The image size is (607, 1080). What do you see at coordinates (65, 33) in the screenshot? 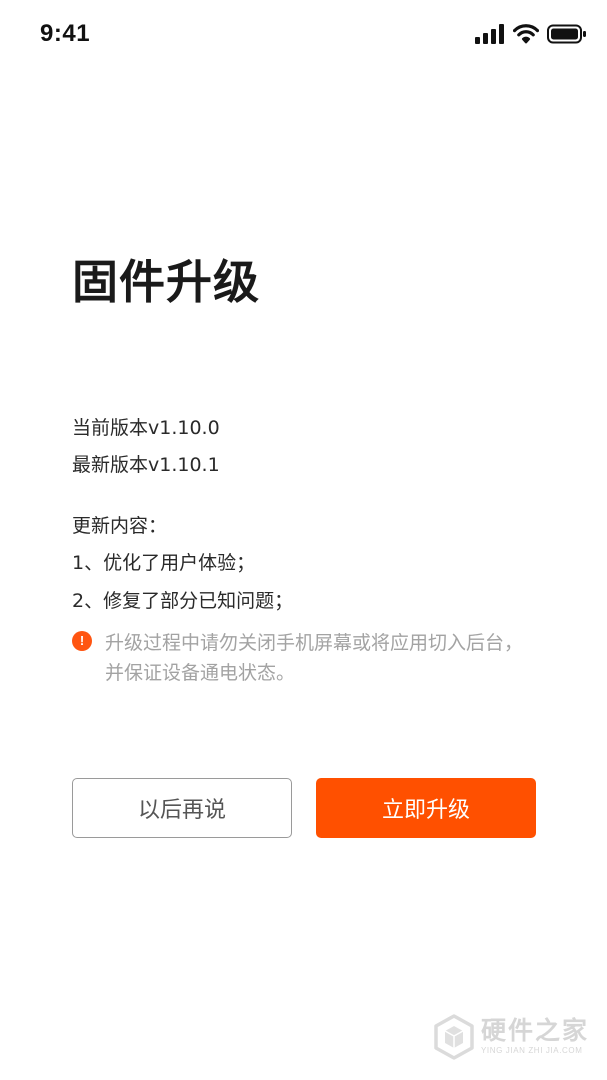
I see `status-time: 9:41` at bounding box center [65, 33].